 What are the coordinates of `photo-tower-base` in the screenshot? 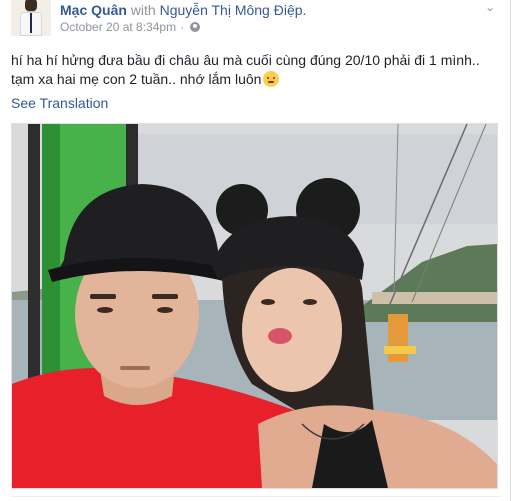 It's located at (400, 350).